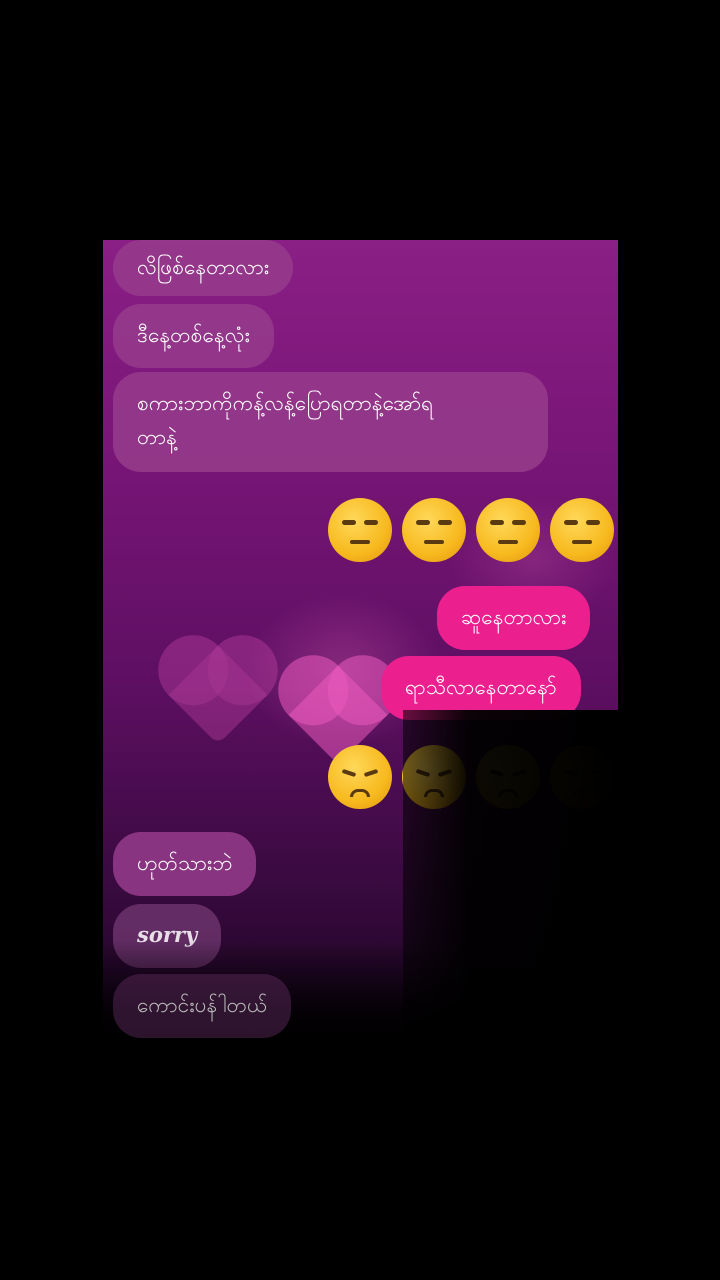 The width and height of the screenshot is (720, 1280). Describe the element at coordinates (157, 437) in the screenshot. I see `message-text: တာနဲ့` at that location.